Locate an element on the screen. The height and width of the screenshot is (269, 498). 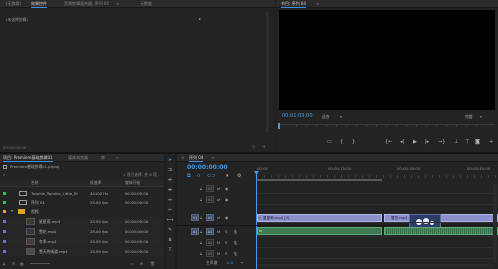
fit-dropdown: 适合 is located at coordinates (326, 117).